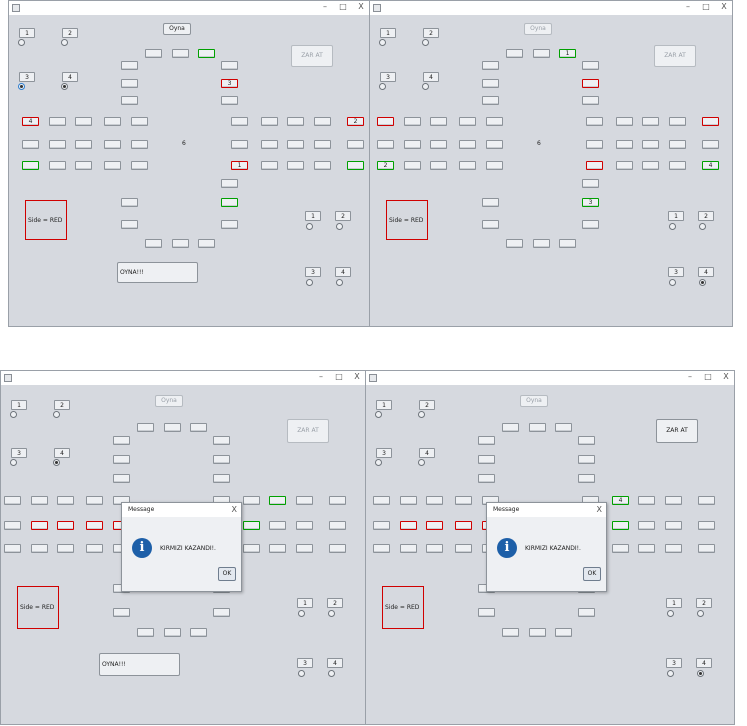  Describe the element at coordinates (335, 603) in the screenshot. I see `bottom-player-number-2: 2` at that location.